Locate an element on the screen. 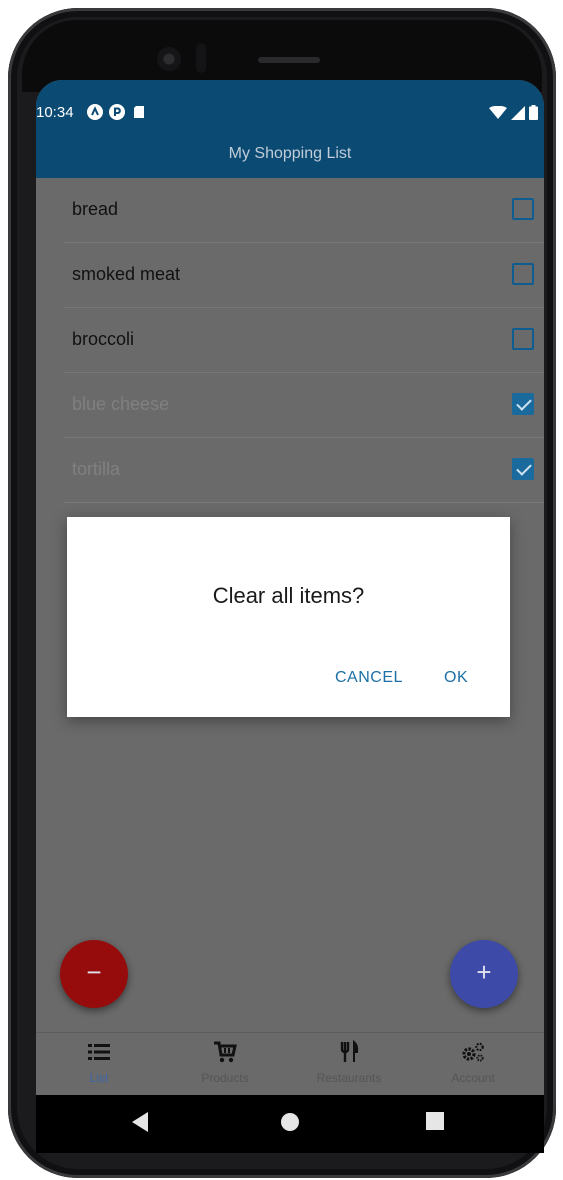 The image size is (563, 1180). dialog-title: Clear all items? is located at coordinates (288, 595).